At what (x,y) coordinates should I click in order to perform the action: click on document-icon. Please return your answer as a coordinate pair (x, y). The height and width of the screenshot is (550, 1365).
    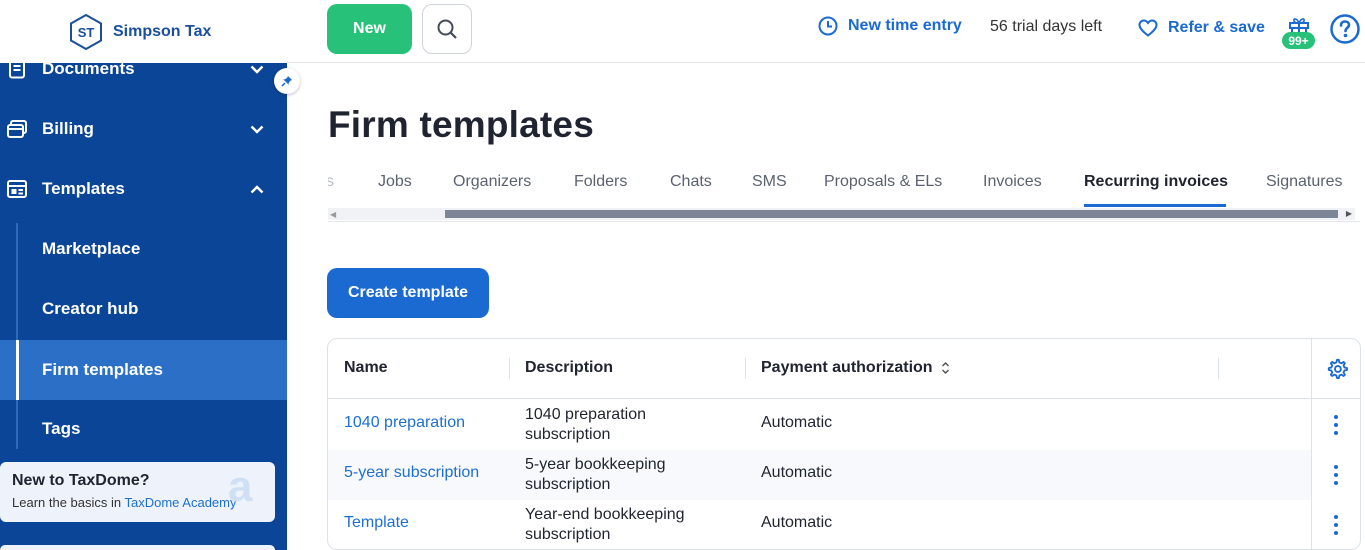
    Looking at the image, I should click on (17, 71).